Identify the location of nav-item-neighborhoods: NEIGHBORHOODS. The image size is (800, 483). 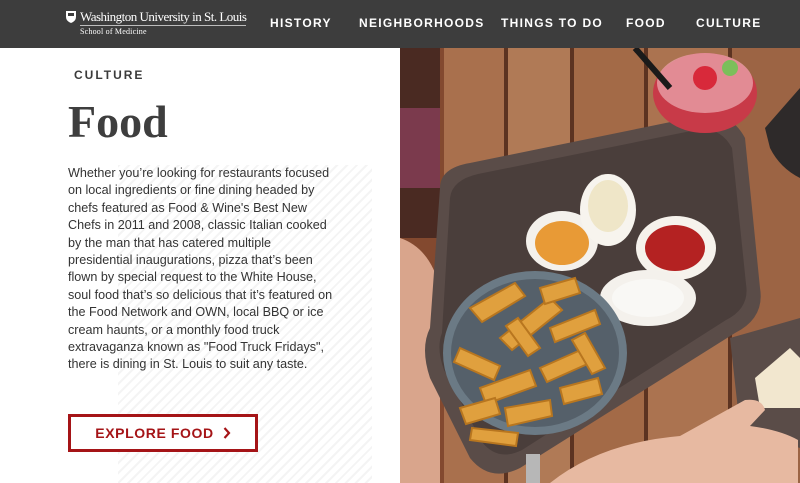
(422, 23).